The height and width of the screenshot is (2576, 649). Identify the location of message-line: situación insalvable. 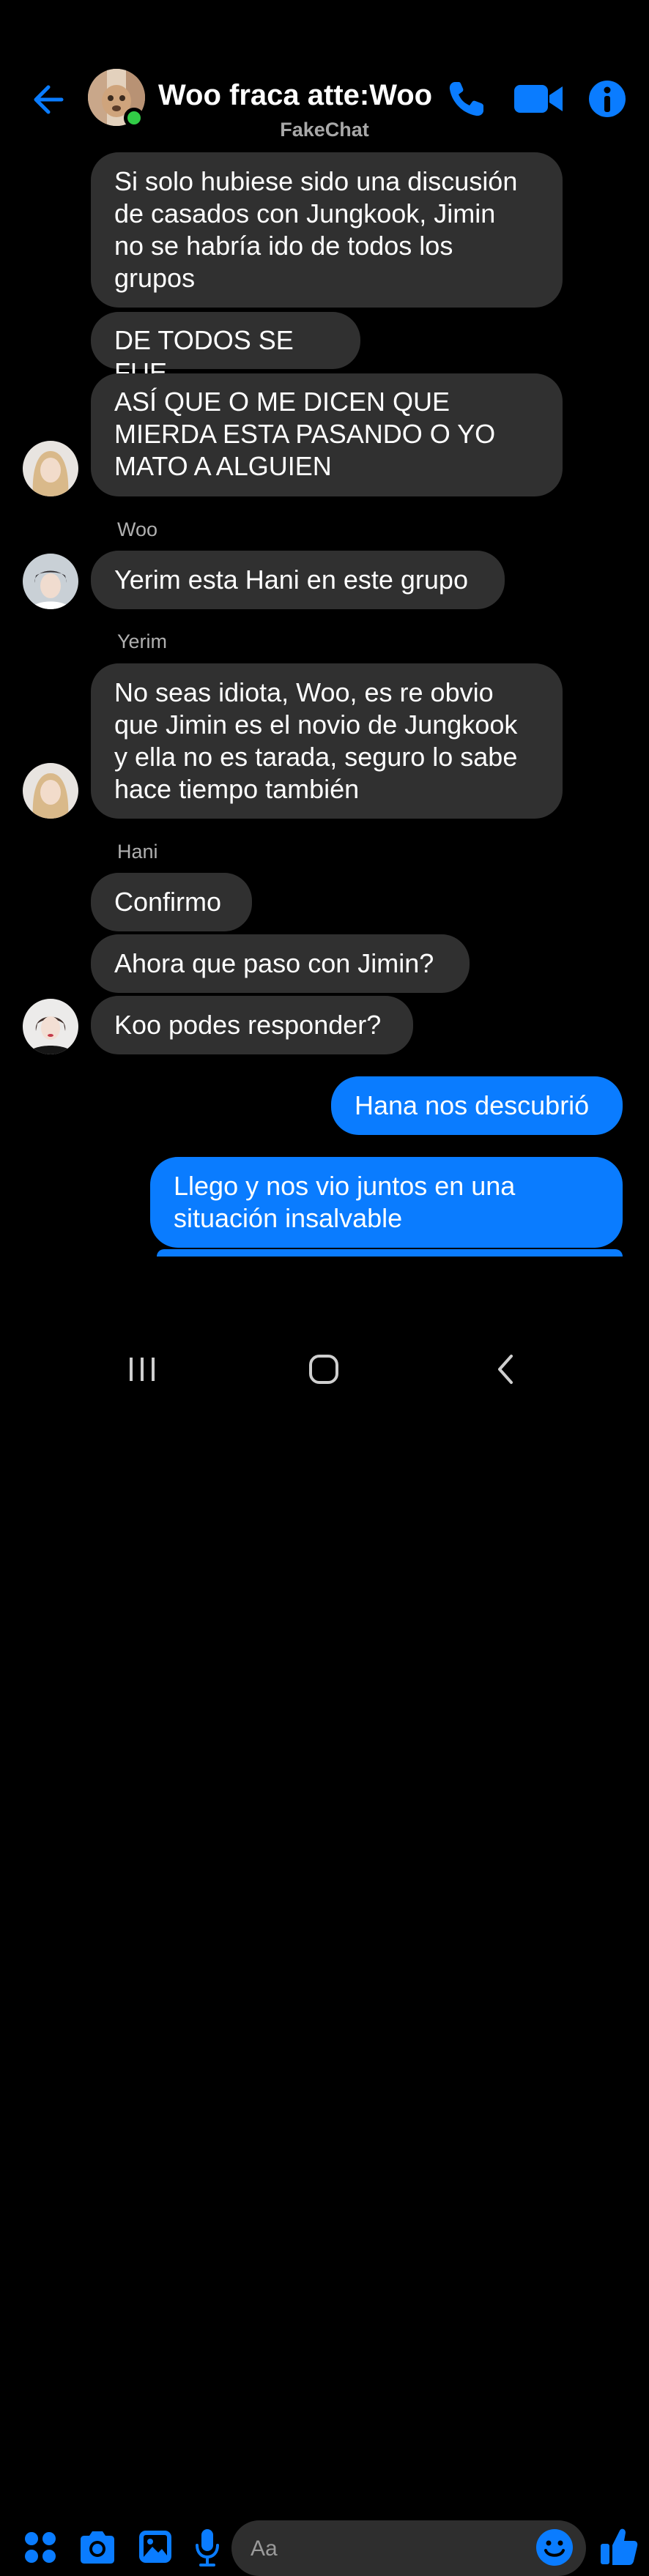
(288, 1218).